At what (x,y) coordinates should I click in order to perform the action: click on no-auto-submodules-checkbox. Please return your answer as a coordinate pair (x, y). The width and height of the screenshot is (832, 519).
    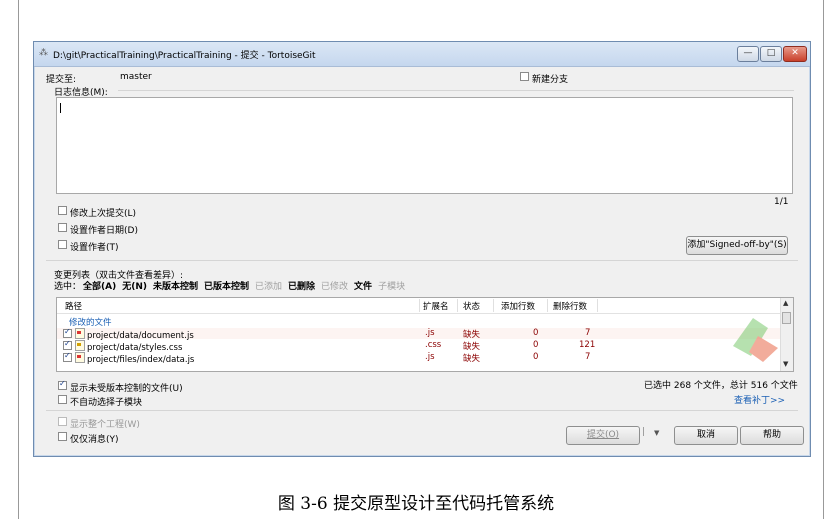
    Looking at the image, I should click on (62, 399).